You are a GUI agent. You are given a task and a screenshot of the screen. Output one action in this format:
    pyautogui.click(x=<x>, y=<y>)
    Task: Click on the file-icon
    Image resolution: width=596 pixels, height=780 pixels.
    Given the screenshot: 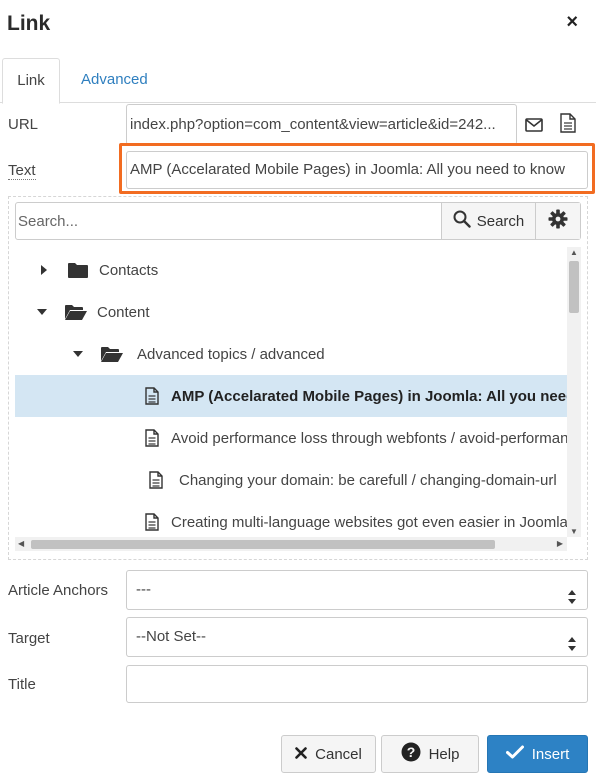 What is the action you would take?
    pyautogui.click(x=568, y=123)
    